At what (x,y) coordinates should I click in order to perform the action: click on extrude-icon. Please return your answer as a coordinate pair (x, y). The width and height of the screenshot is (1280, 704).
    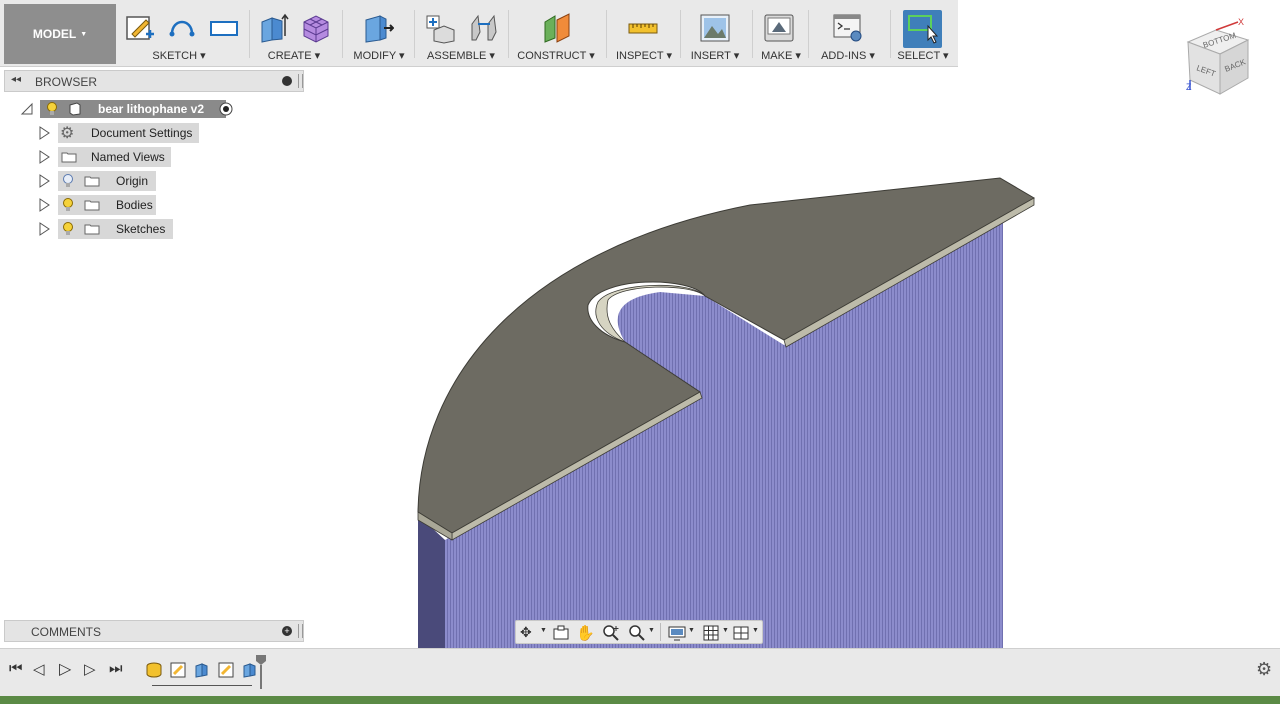
    Looking at the image, I should click on (274, 28).